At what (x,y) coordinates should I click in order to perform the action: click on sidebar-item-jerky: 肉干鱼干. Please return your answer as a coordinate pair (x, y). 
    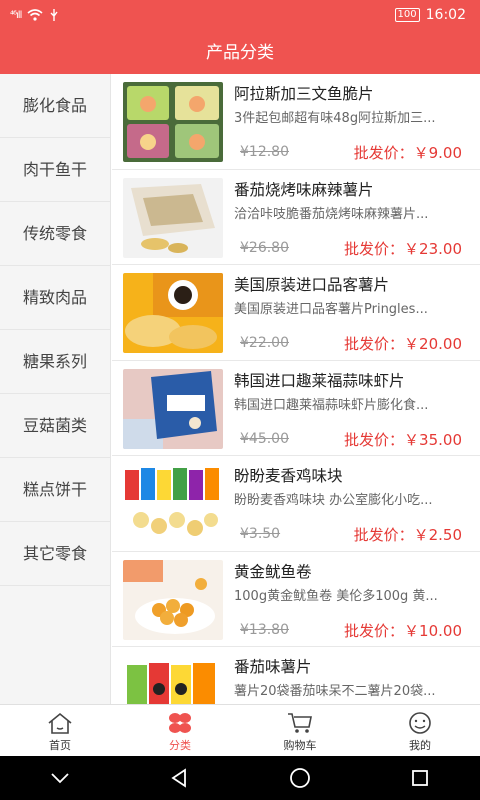
    Looking at the image, I should click on (55, 170).